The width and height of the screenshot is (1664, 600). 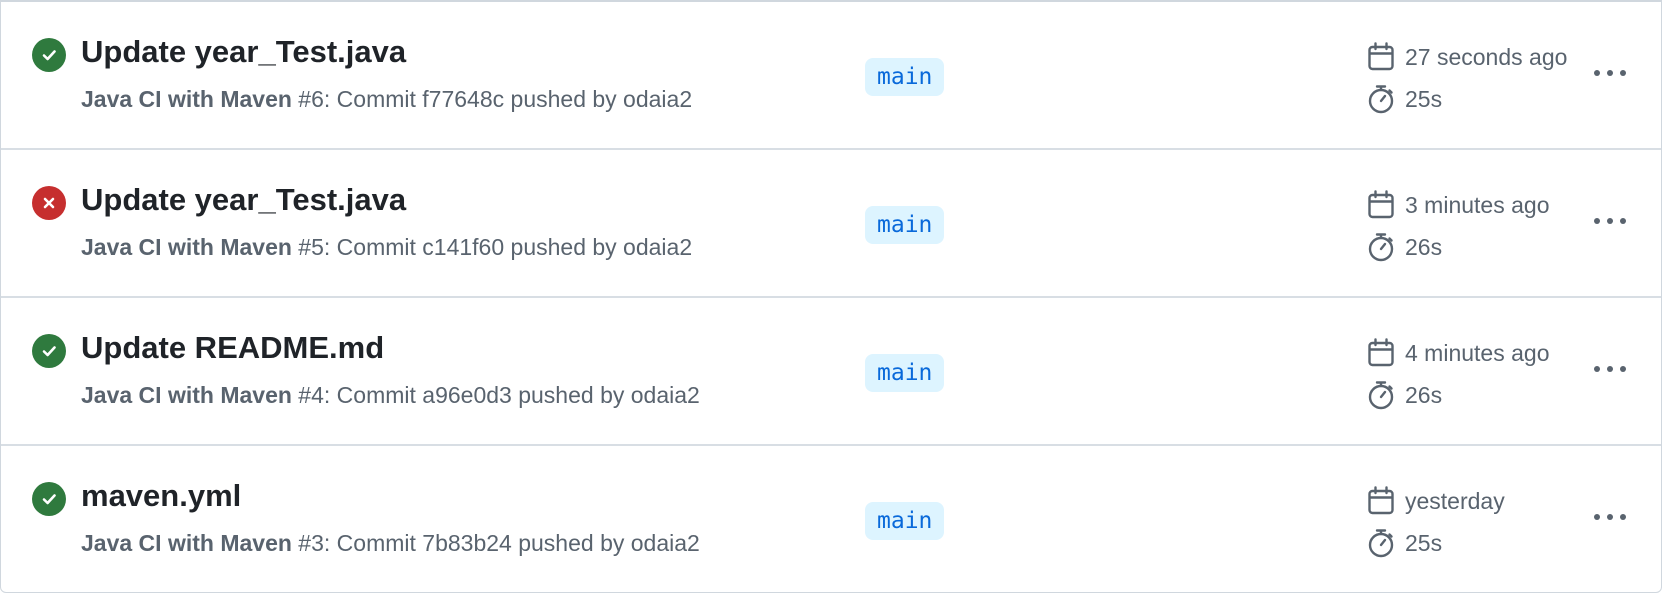 What do you see at coordinates (1477, 352) in the screenshot?
I see `run-time-text: 4 minutes ago` at bounding box center [1477, 352].